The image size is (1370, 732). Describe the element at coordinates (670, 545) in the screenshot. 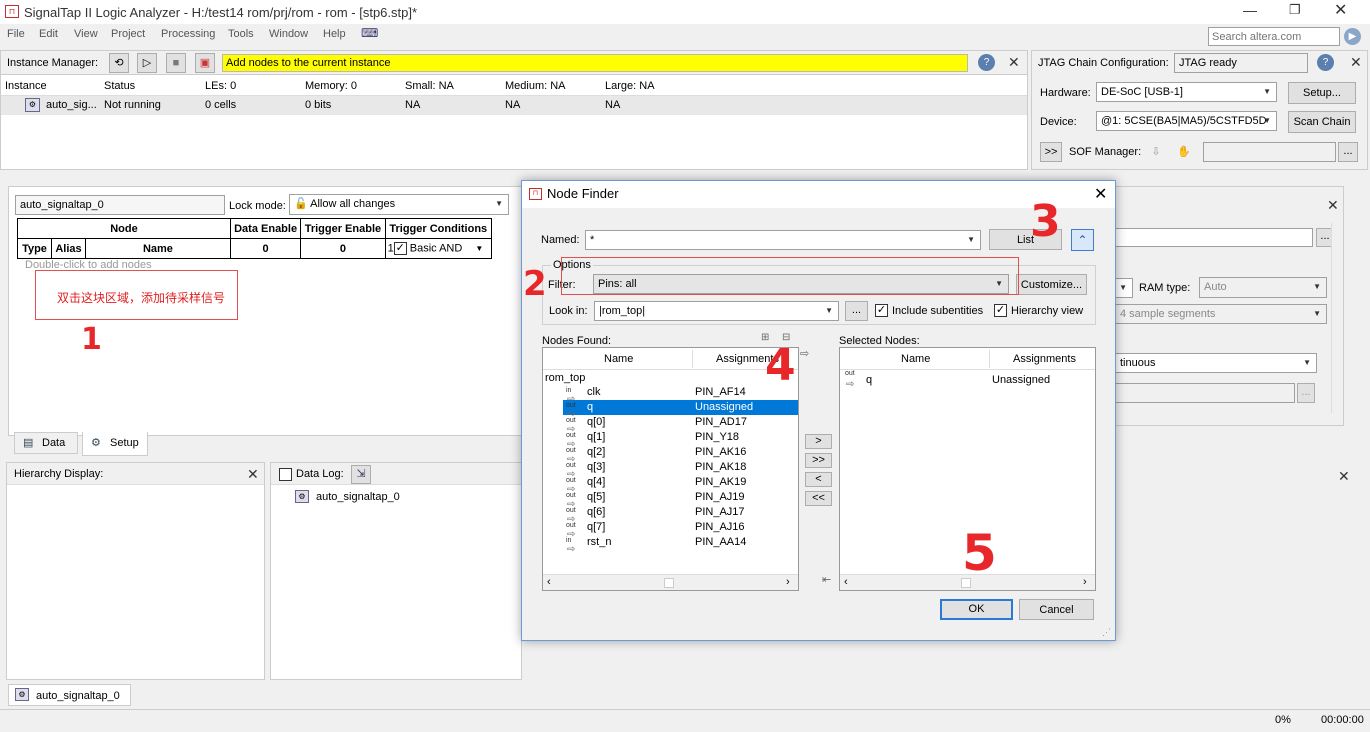

I see `node-row: in ⇨ rst_n PIN_AA14` at that location.